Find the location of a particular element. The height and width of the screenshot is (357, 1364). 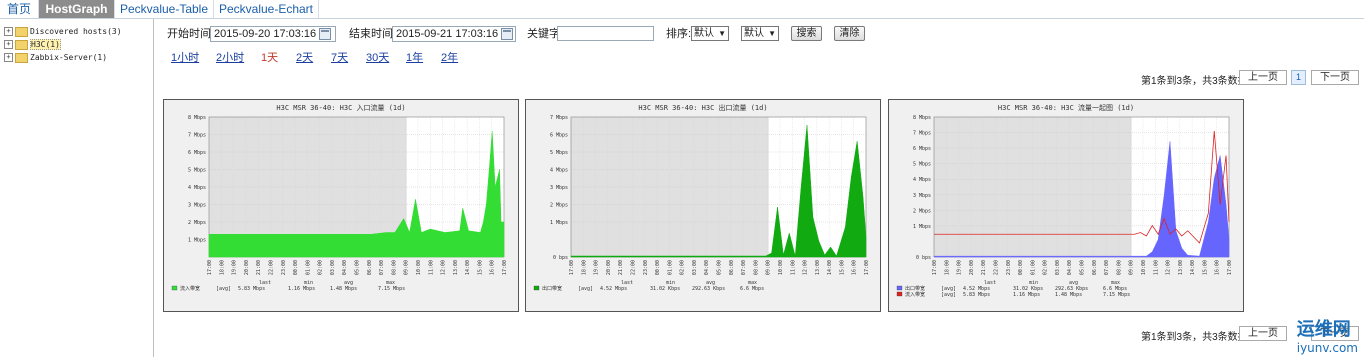

sort-order-select: 默认 ▼ is located at coordinates (760, 33).